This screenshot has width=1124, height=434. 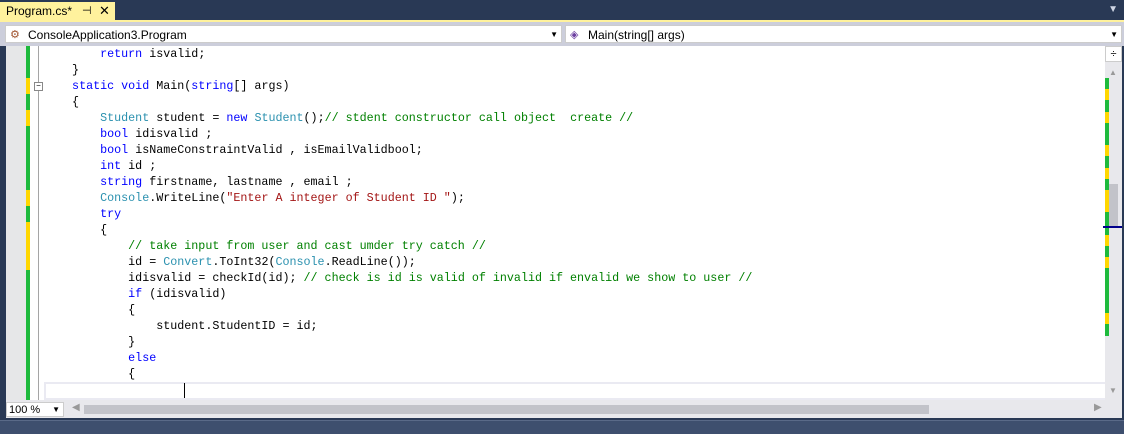 I want to click on caret-position-marker, so click(x=1112, y=227).